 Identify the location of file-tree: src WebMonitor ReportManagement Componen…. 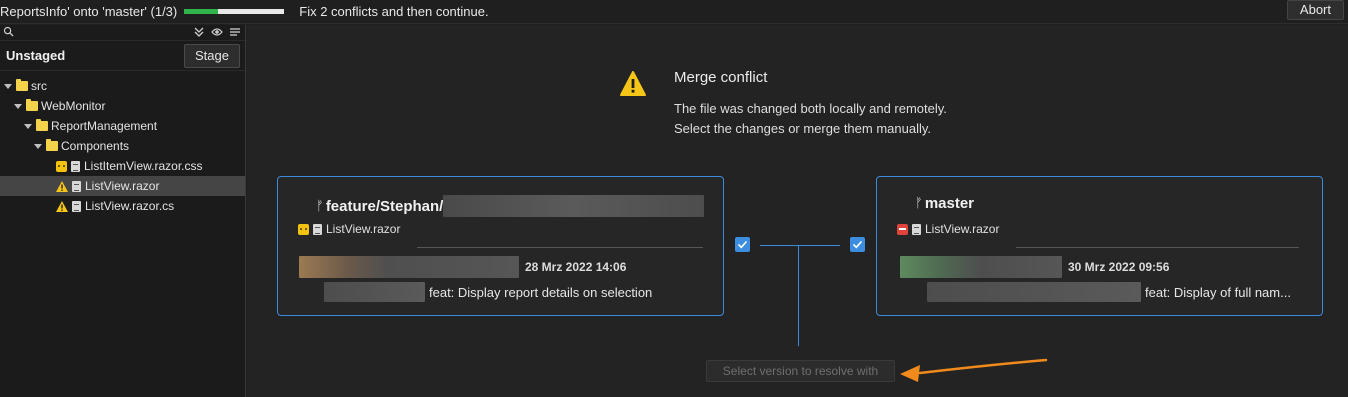
(122, 146).